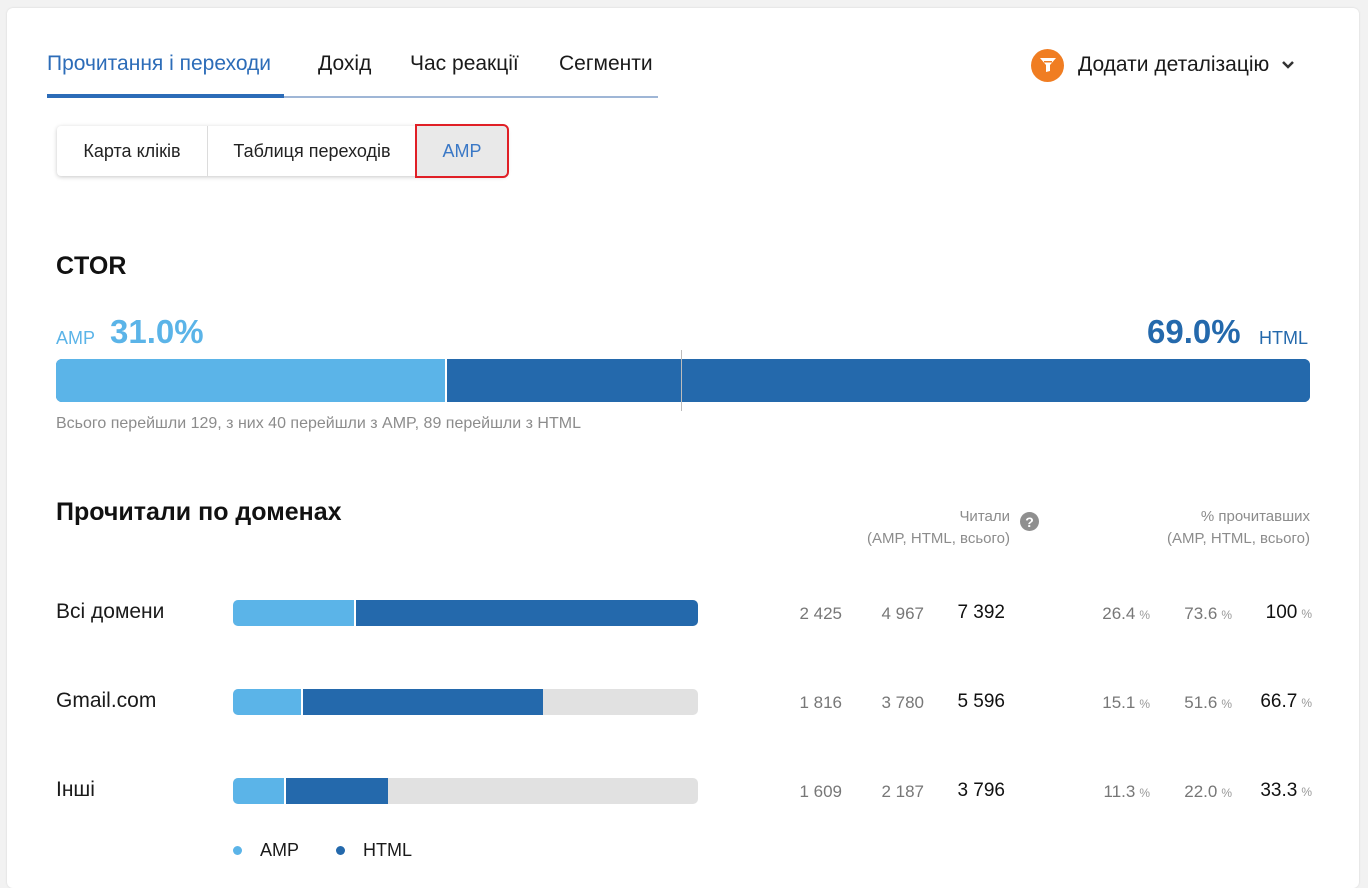  I want to click on pct-value: 26.4, so click(1119, 613).